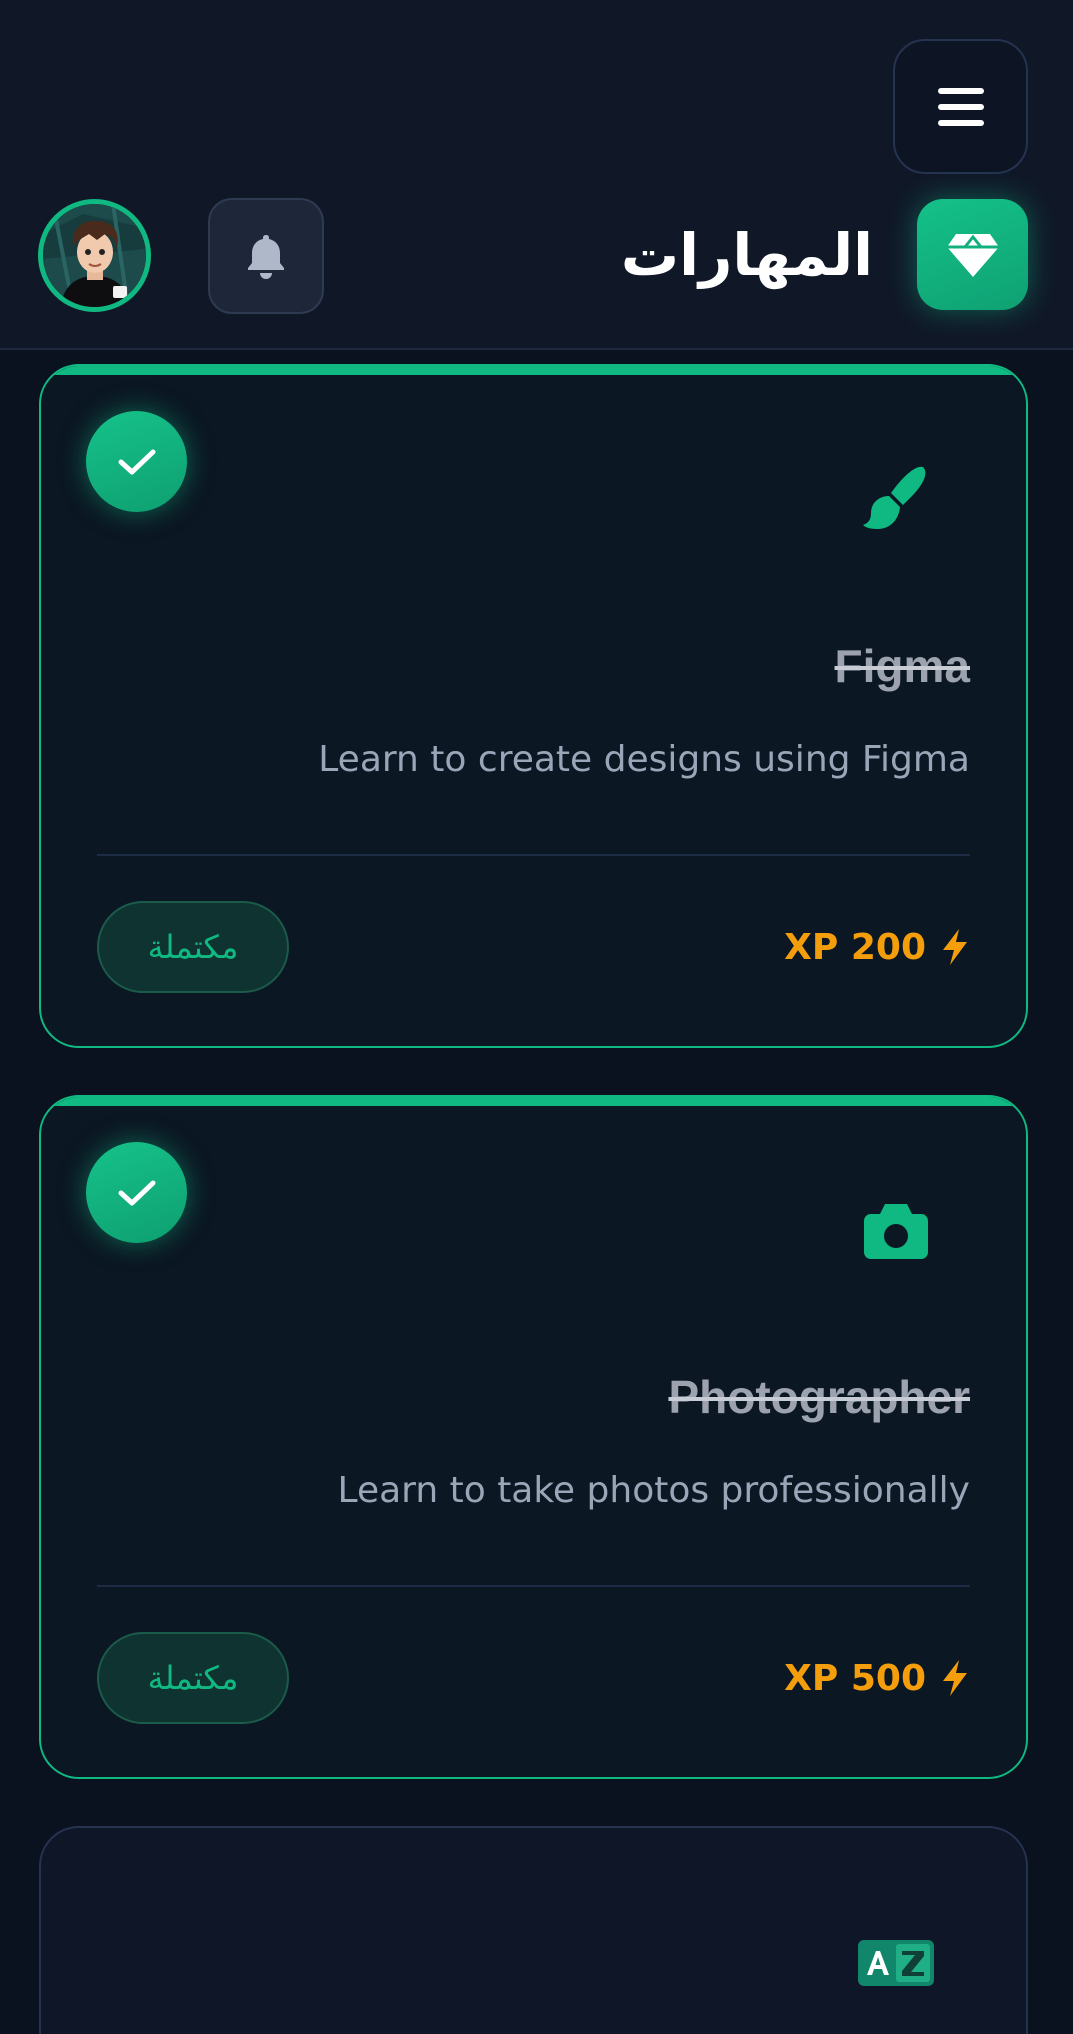 Image resolution: width=1073 pixels, height=2034 pixels. I want to click on user-avatar-image, so click(94, 255).